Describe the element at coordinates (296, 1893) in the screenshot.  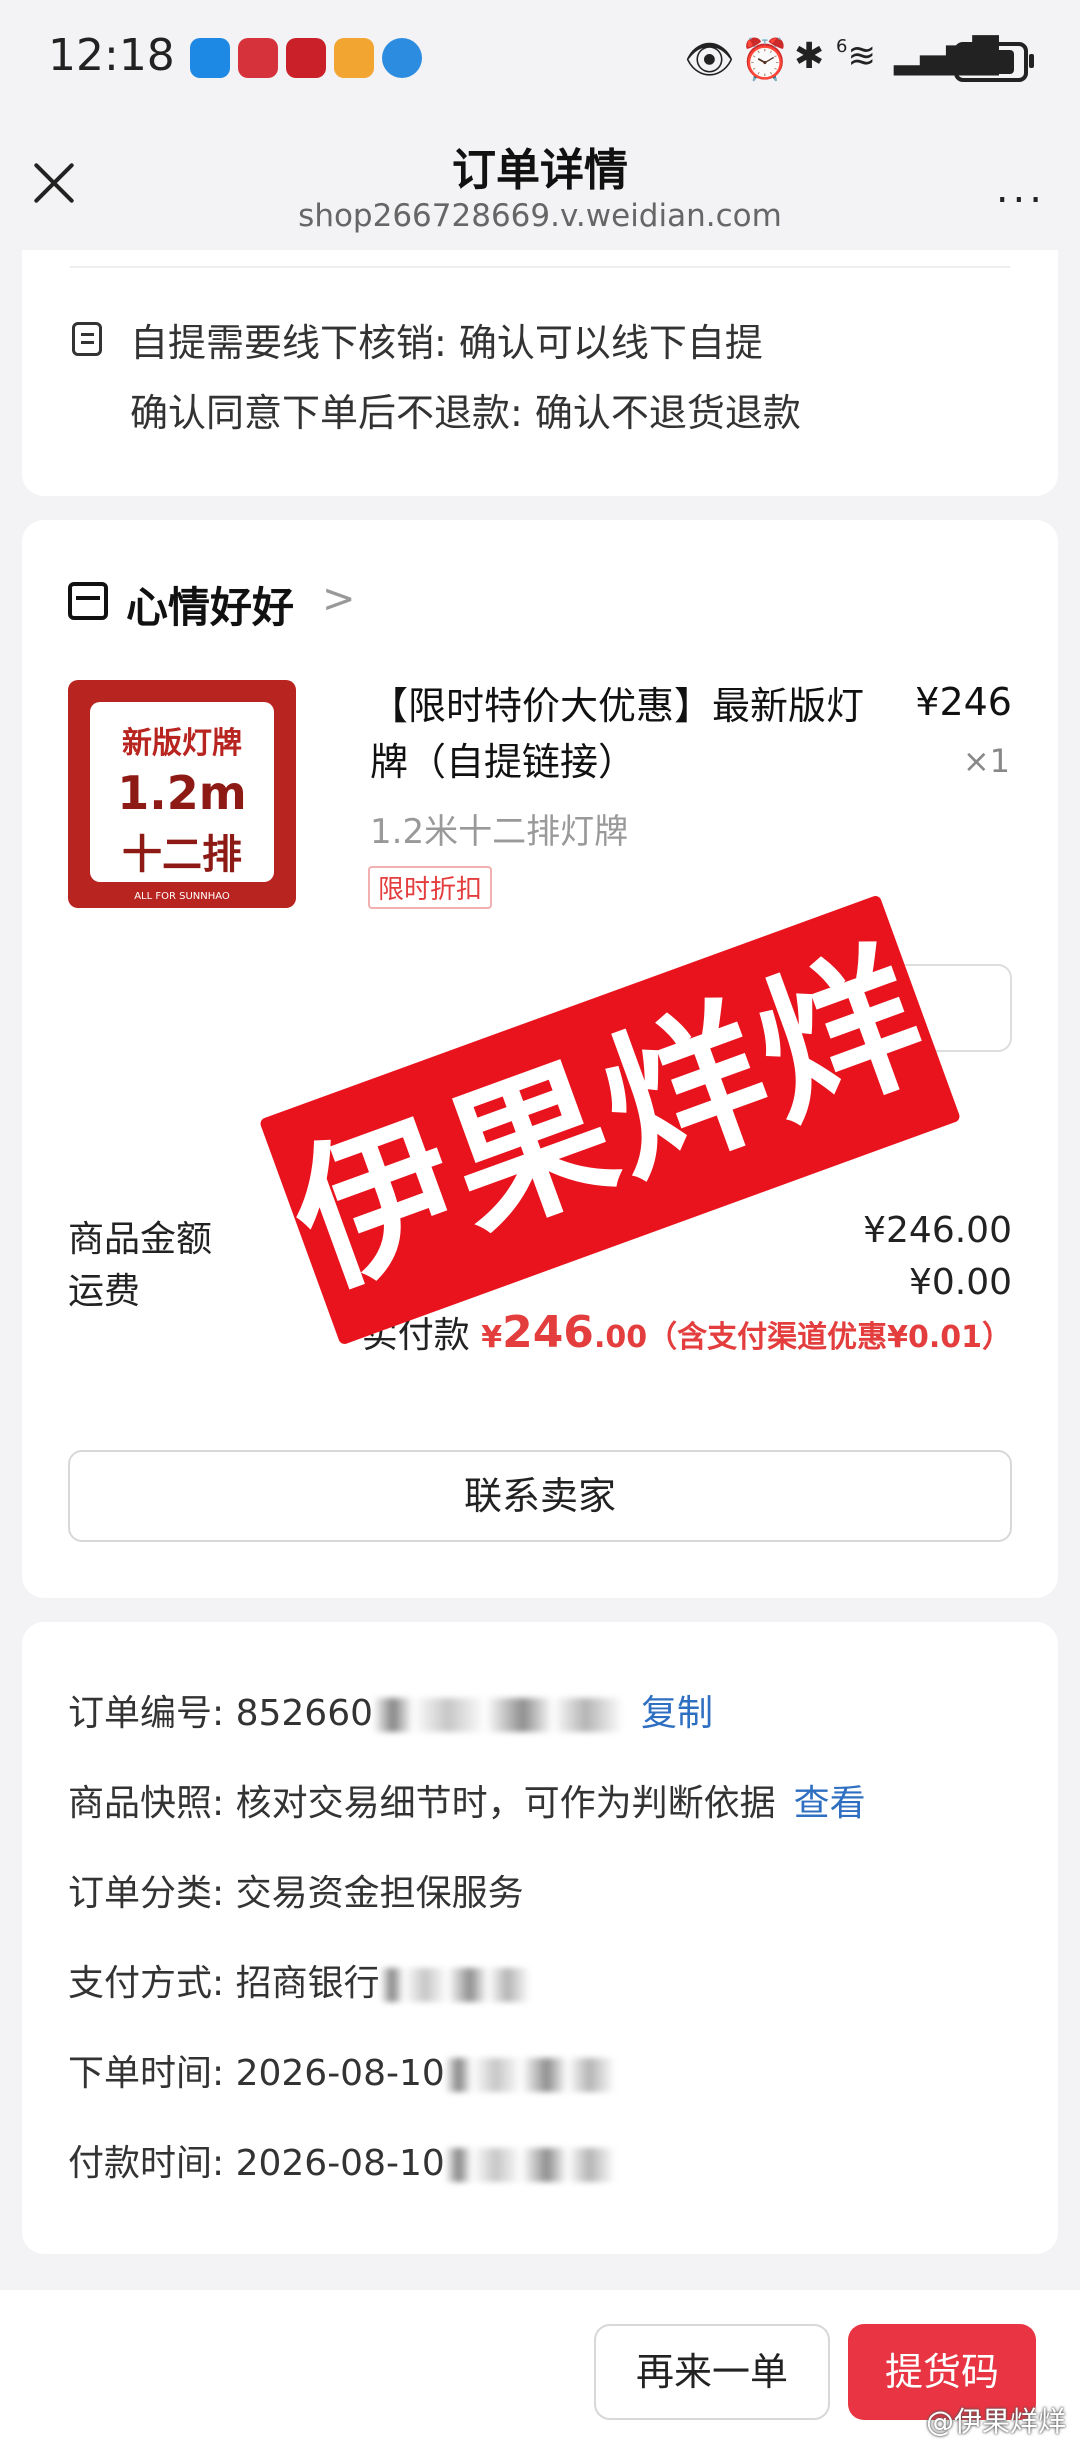
I see `category-row: 订单分类: 交易资金担保服务` at that location.